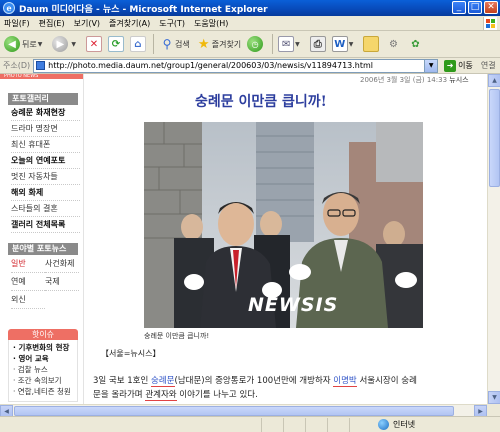 The height and width of the screenshot is (432, 500). I want to click on menu-view: 보기(V), so click(87, 23).